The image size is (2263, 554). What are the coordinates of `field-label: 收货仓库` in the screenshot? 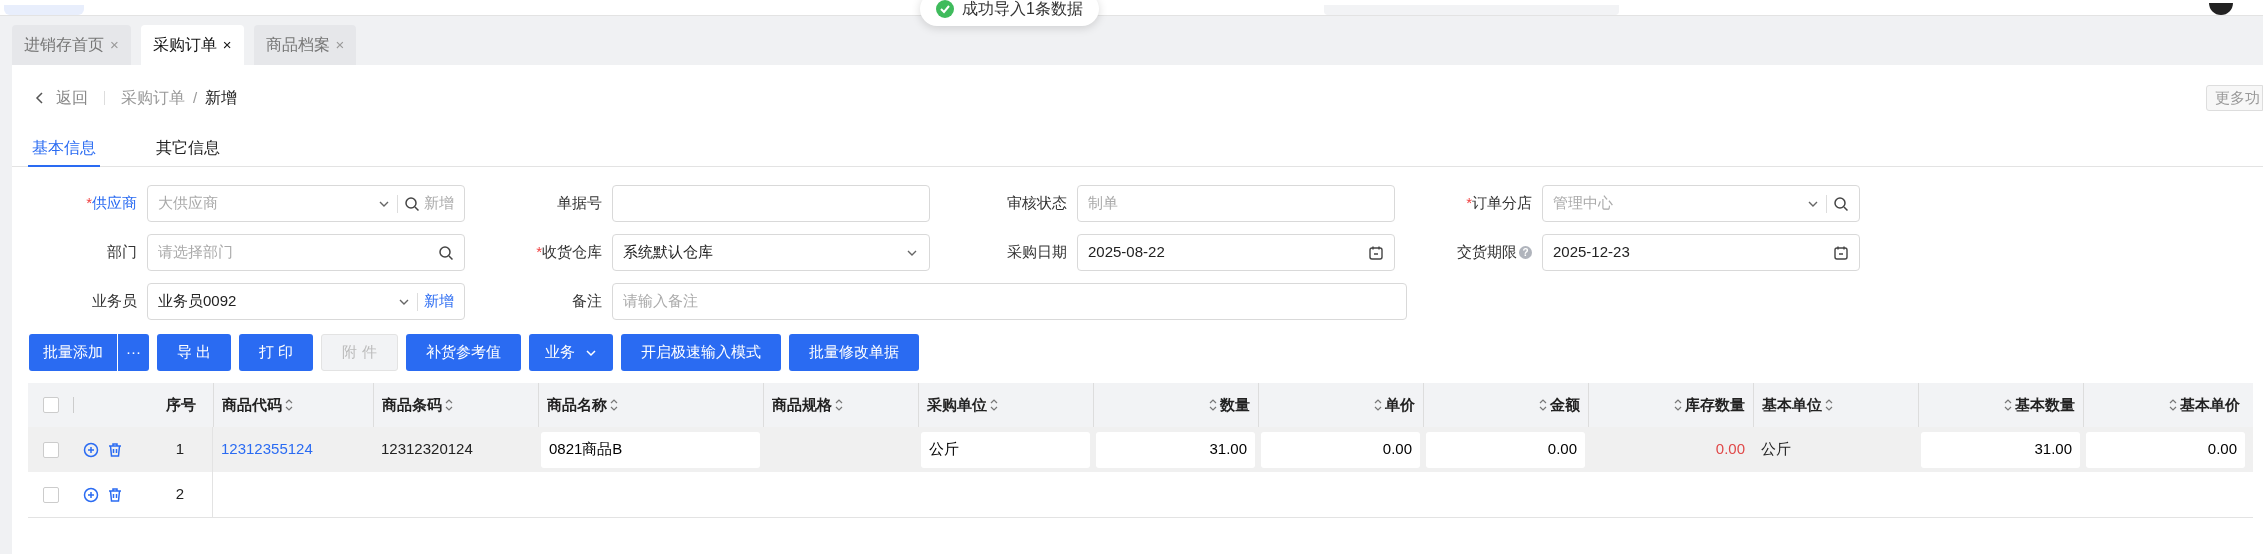 It's located at (572, 252).